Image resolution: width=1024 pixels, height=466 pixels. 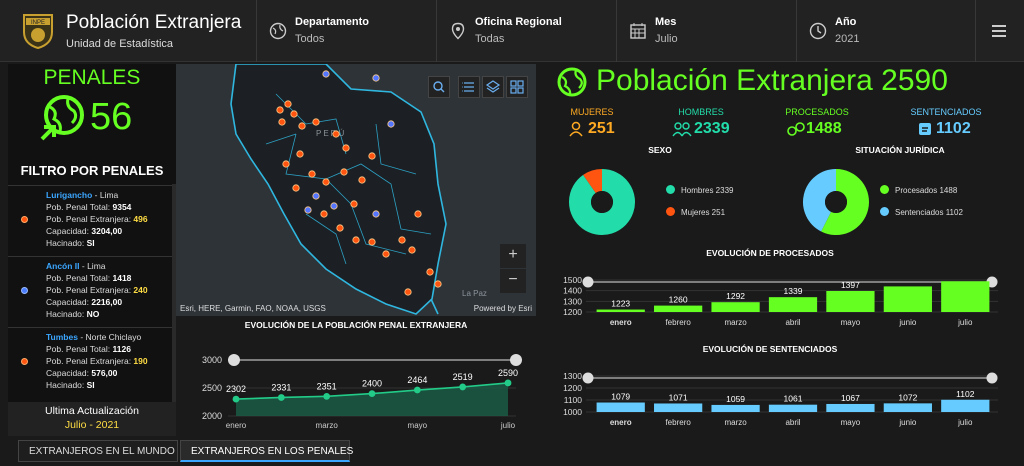 I want to click on ultima-actualizacion: Ultima Actualización Julio - 2021, so click(x=92, y=419).